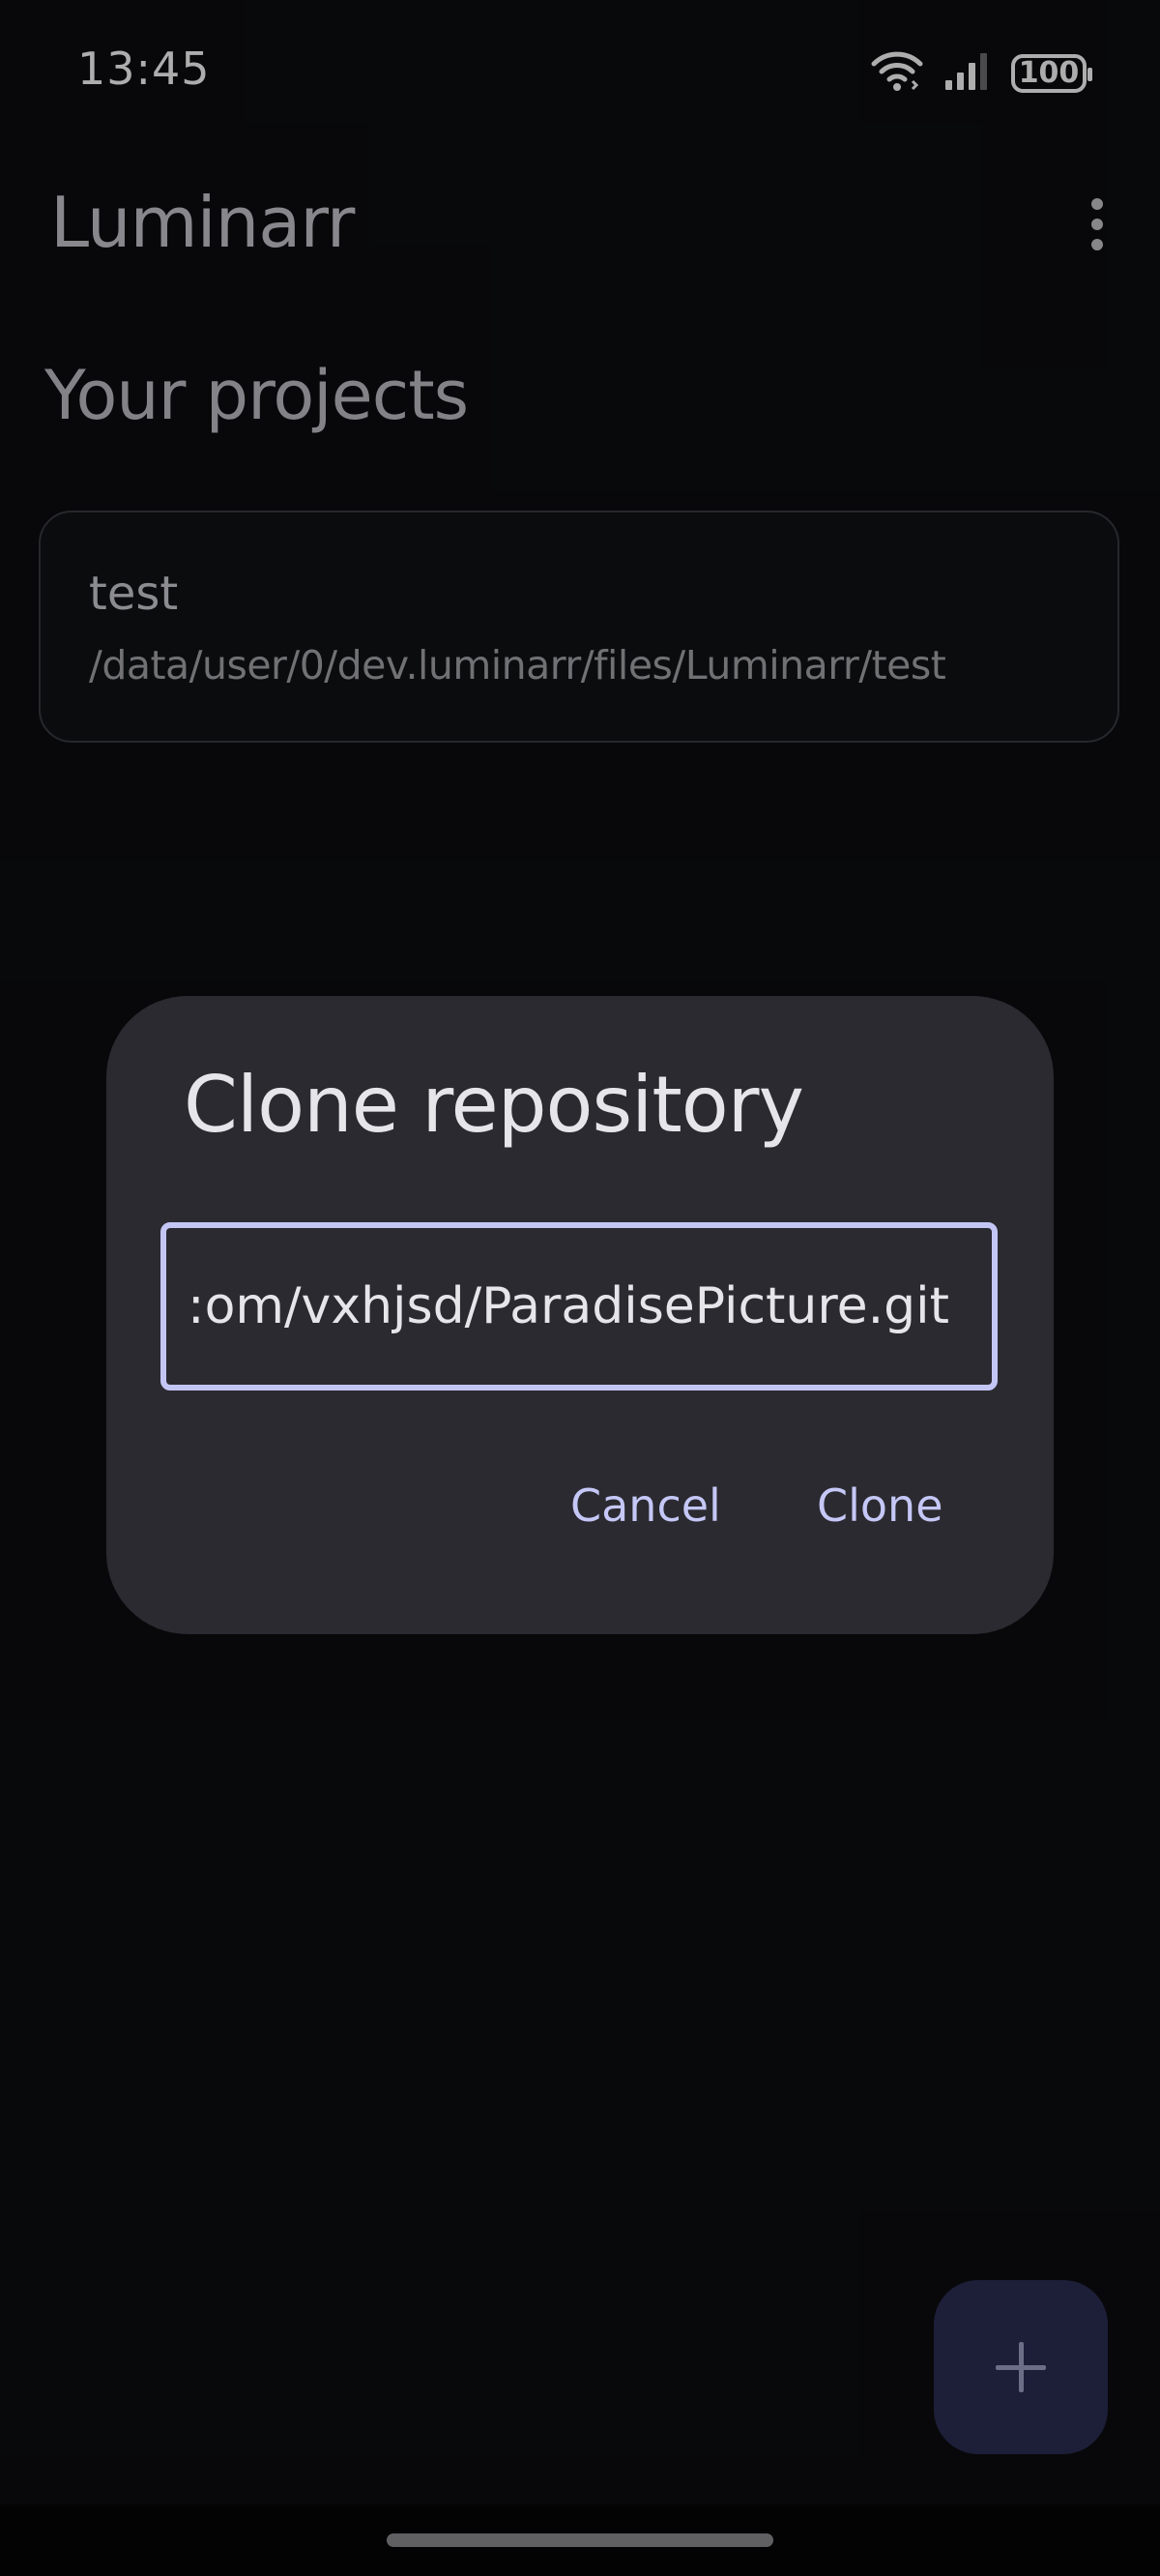 The image size is (1160, 2576). What do you see at coordinates (646, 1505) in the screenshot?
I see `cancel-button: Cancel` at bounding box center [646, 1505].